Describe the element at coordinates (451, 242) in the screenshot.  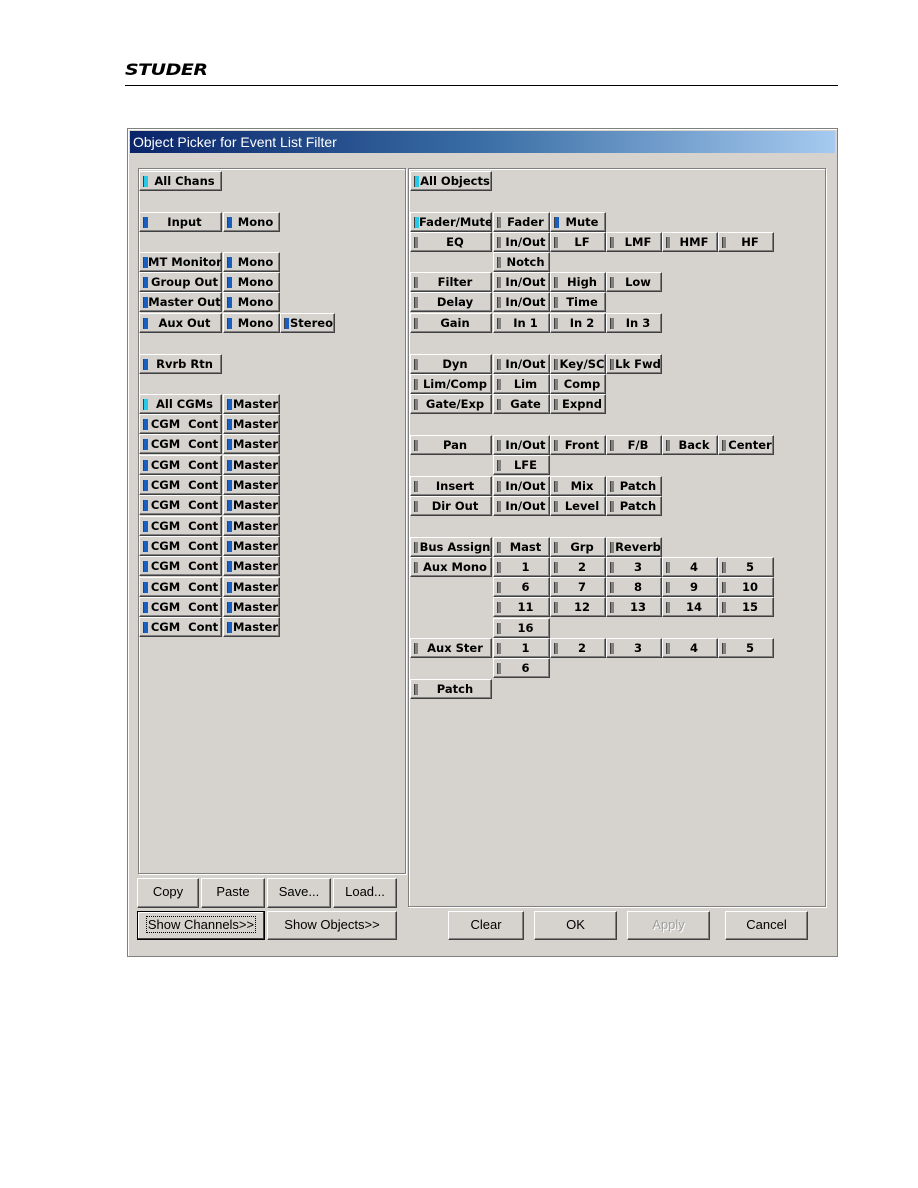
I see `toggle-eq: EQ` at that location.